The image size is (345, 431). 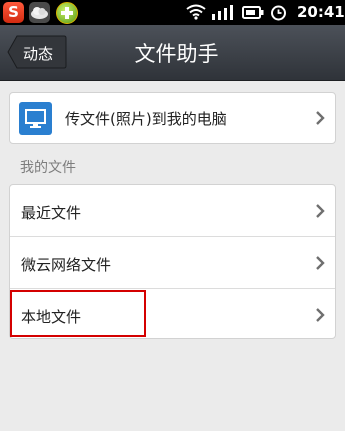 I want to click on title-bar: 动态 文件助手, so click(x=172, y=53).